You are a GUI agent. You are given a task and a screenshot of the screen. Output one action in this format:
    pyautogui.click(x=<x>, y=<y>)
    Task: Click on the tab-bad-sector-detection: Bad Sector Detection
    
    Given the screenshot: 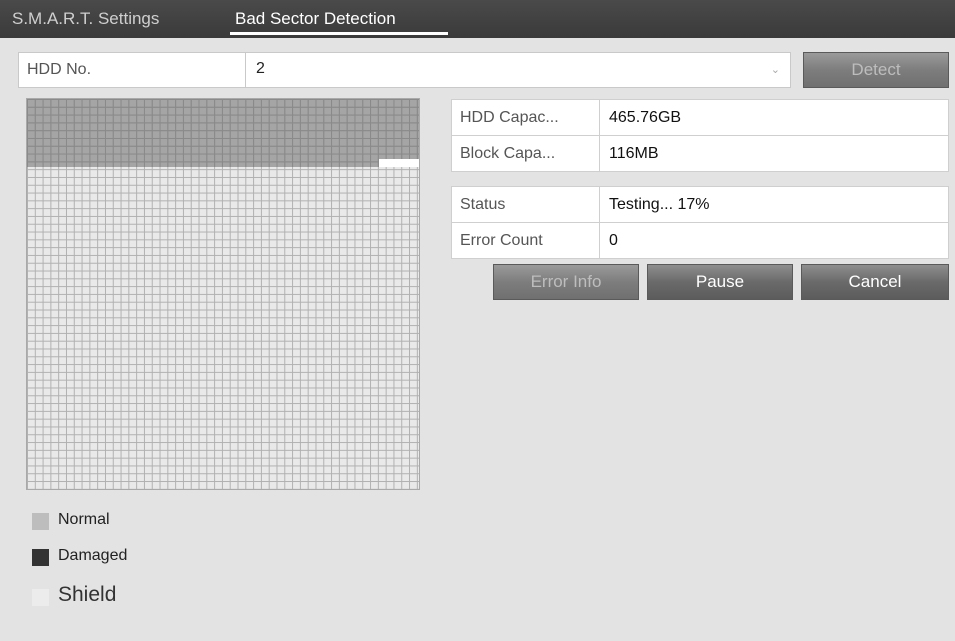 What is the action you would take?
    pyautogui.click(x=315, y=19)
    